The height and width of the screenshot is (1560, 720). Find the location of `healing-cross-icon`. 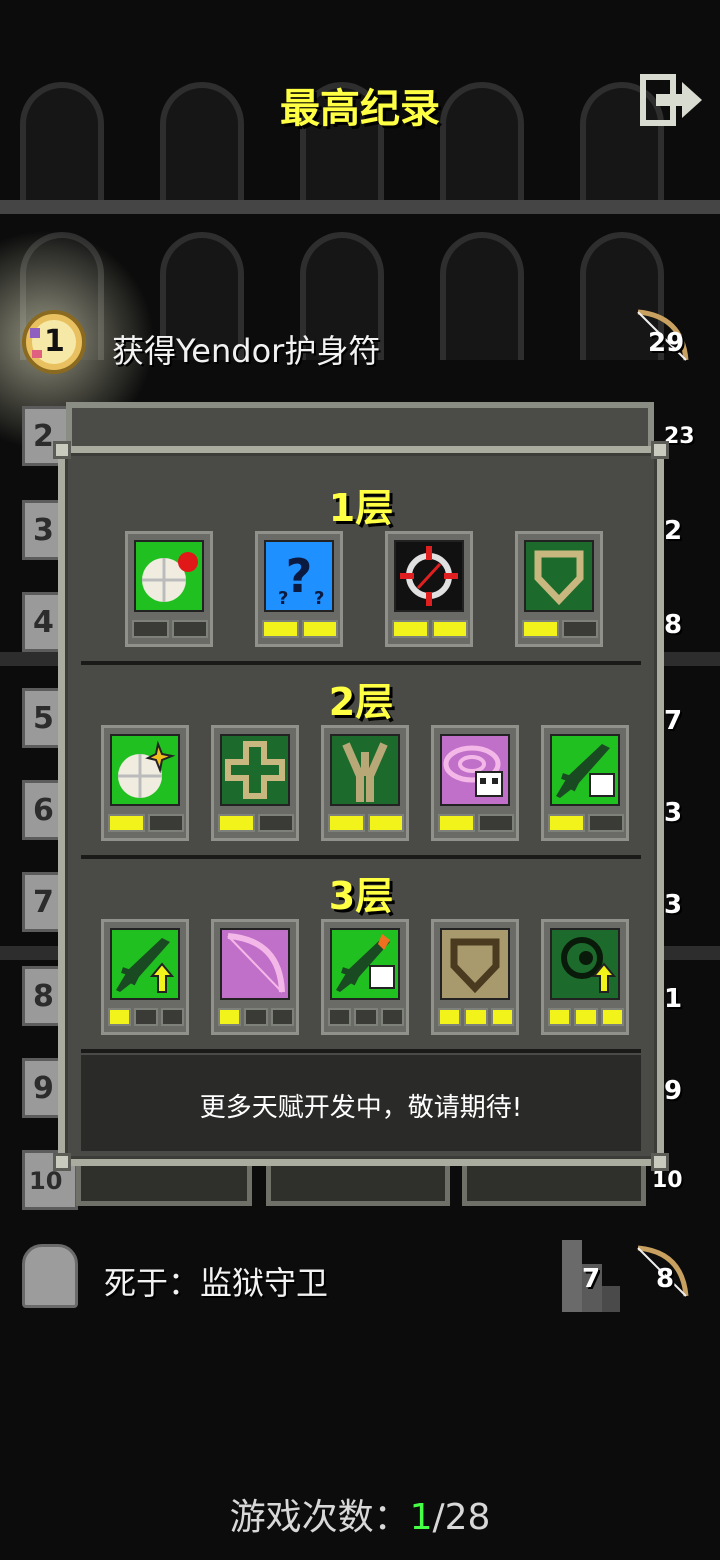

healing-cross-icon is located at coordinates (255, 770).